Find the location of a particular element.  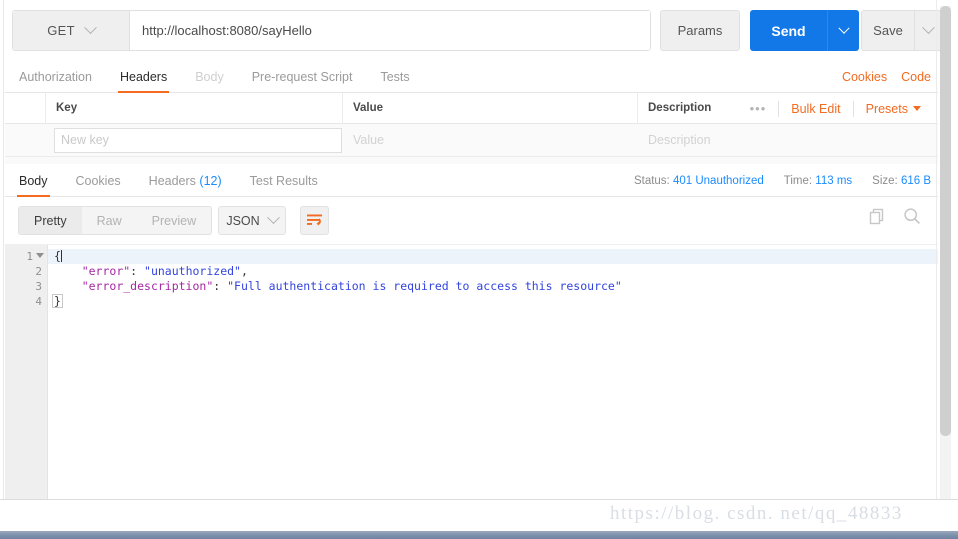

size-group: Size: 616 B is located at coordinates (901, 181).